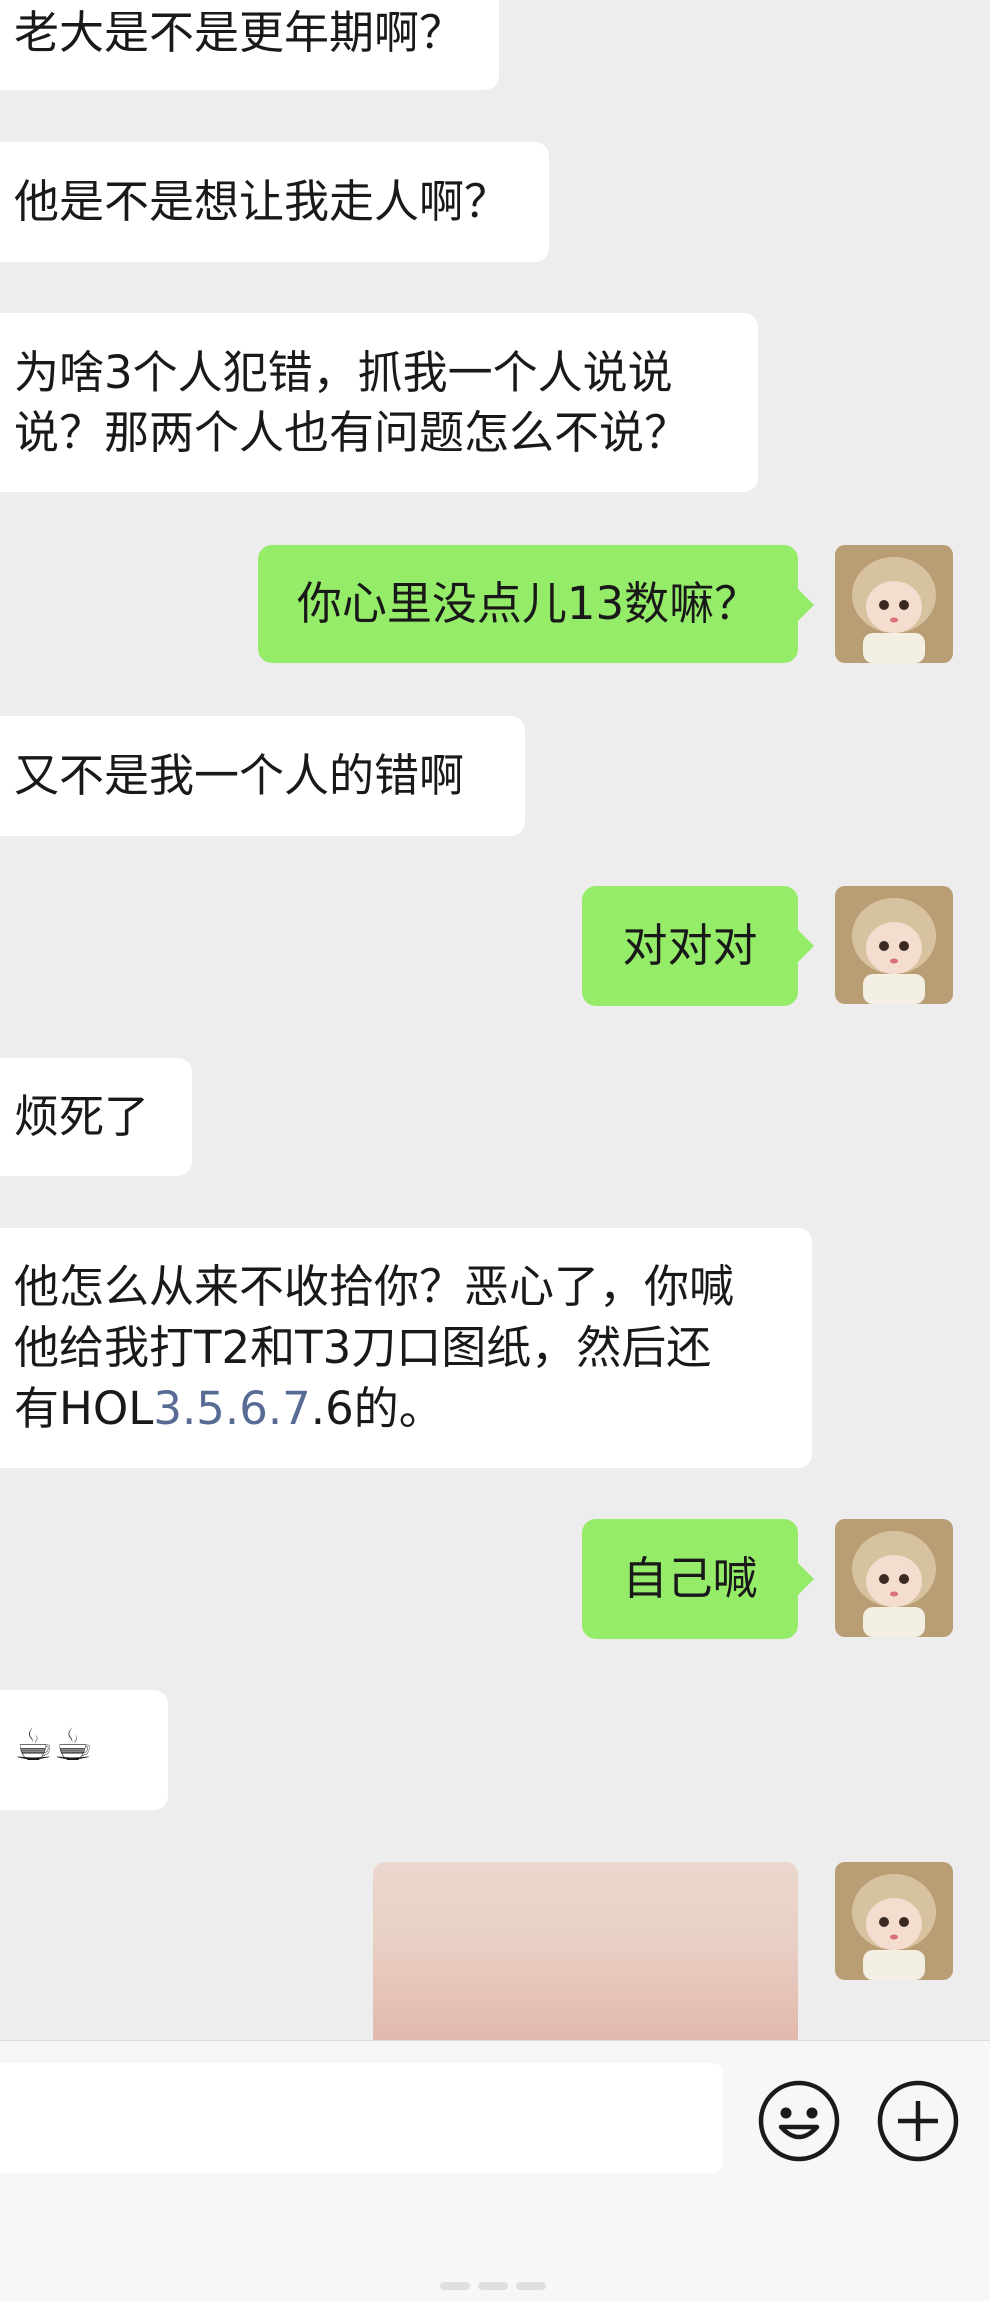 Image resolution: width=990 pixels, height=2301 pixels. What do you see at coordinates (352, 432) in the screenshot?
I see `message-text: 说？那两个人也有问题怎么不说？` at bounding box center [352, 432].